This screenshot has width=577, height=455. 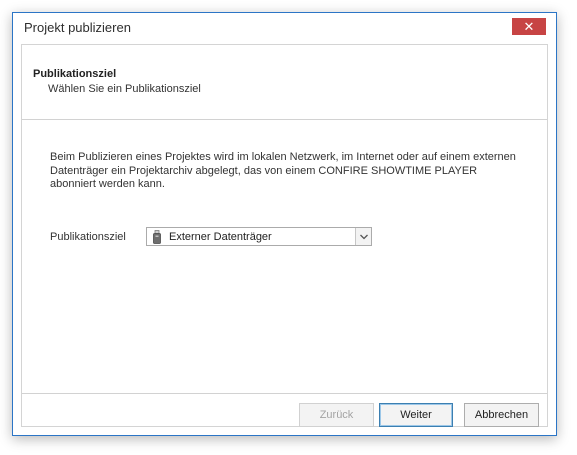 I want to click on chevron-down-icon, so click(x=363, y=236).